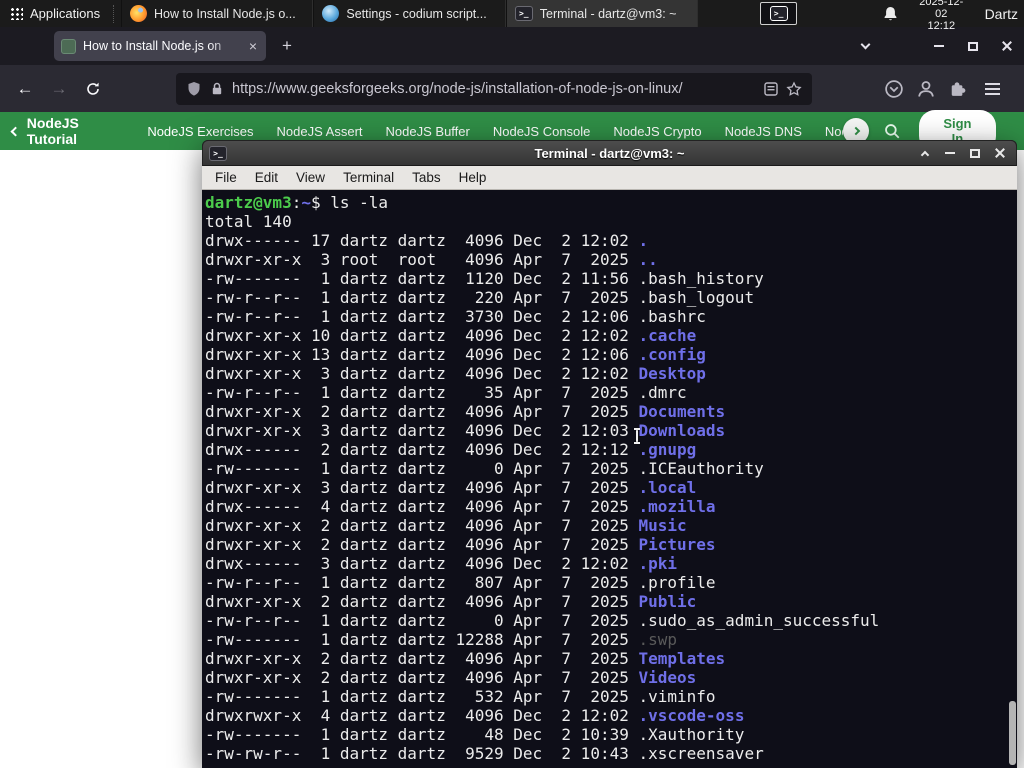 This screenshot has width=1024, height=768. Describe the element at coordinates (523, 13) in the screenshot. I see `terminal-icon: >_` at that location.